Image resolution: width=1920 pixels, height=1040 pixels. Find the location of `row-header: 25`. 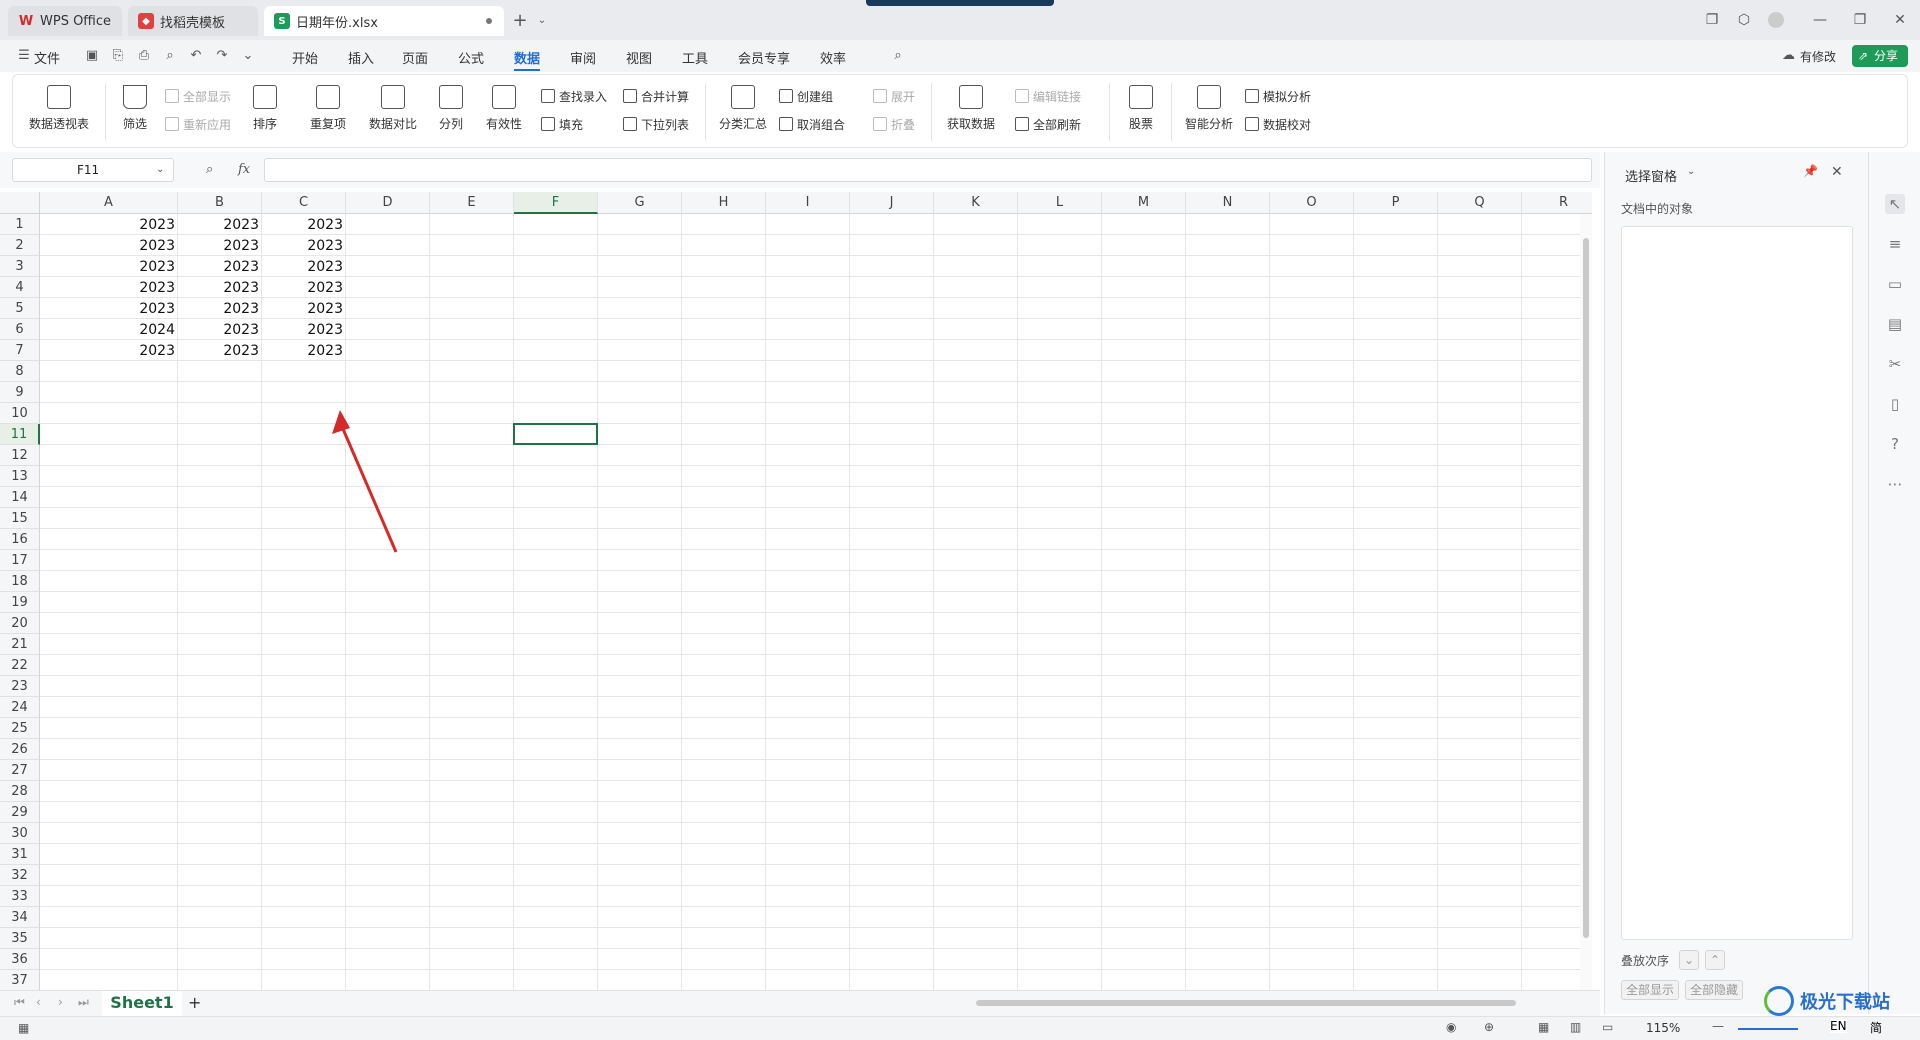

row-header: 25 is located at coordinates (20, 728).